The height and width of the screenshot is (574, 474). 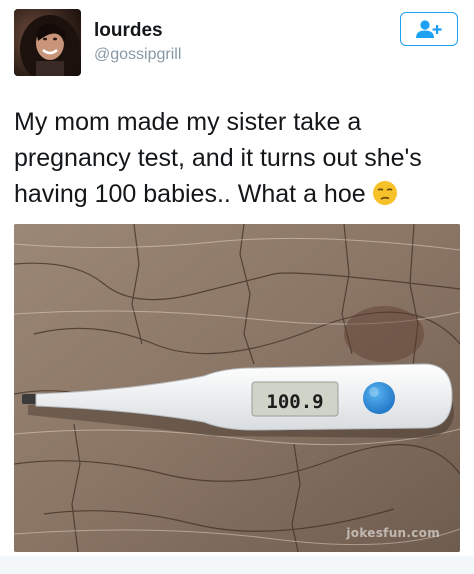 I want to click on watermark-text: jokesfun.com, so click(x=393, y=533).